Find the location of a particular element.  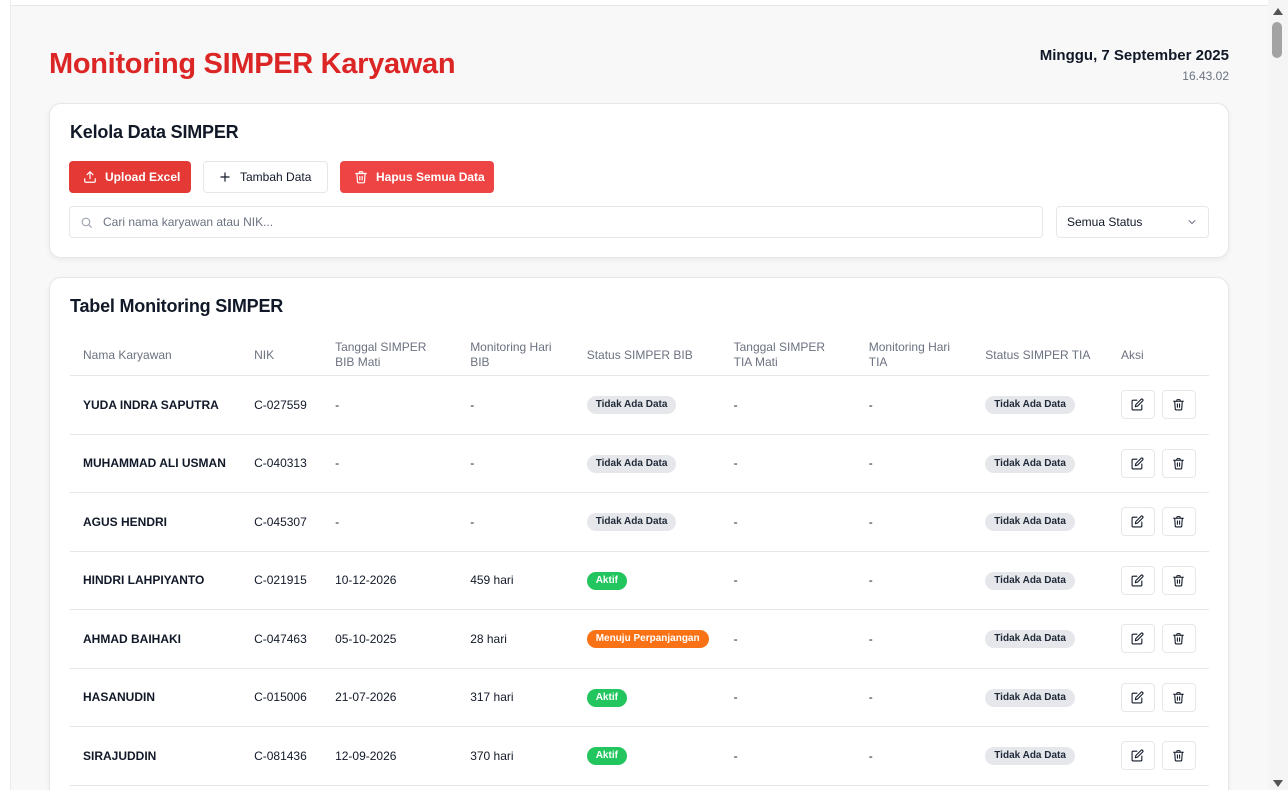

scroll-down-arrow-icon is located at coordinates (1278, 783).